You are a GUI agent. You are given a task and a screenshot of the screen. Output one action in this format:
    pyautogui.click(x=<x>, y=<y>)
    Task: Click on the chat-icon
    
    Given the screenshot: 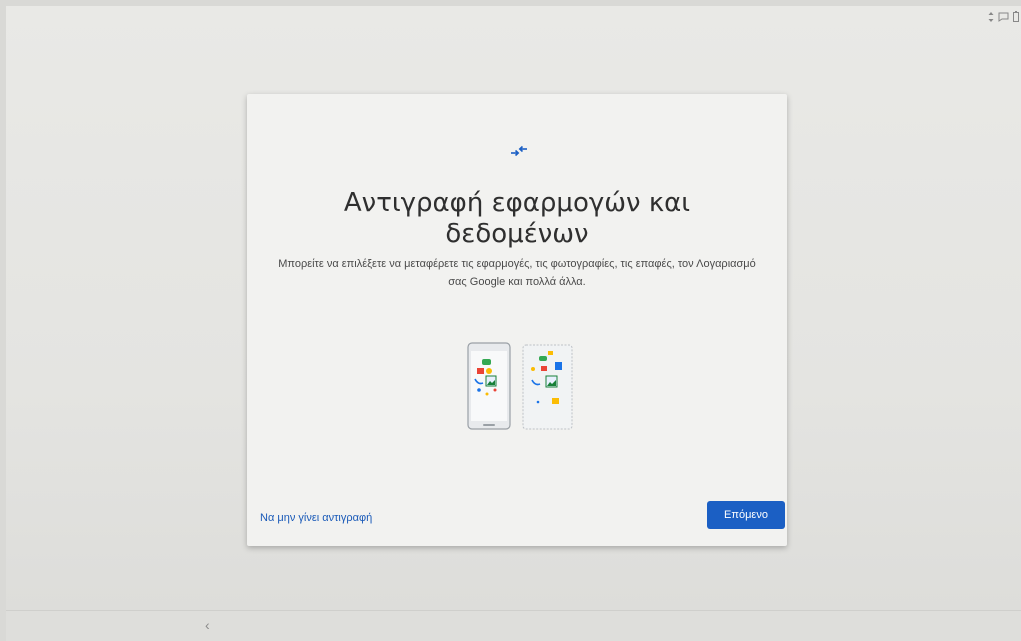 What is the action you would take?
    pyautogui.click(x=1003, y=18)
    